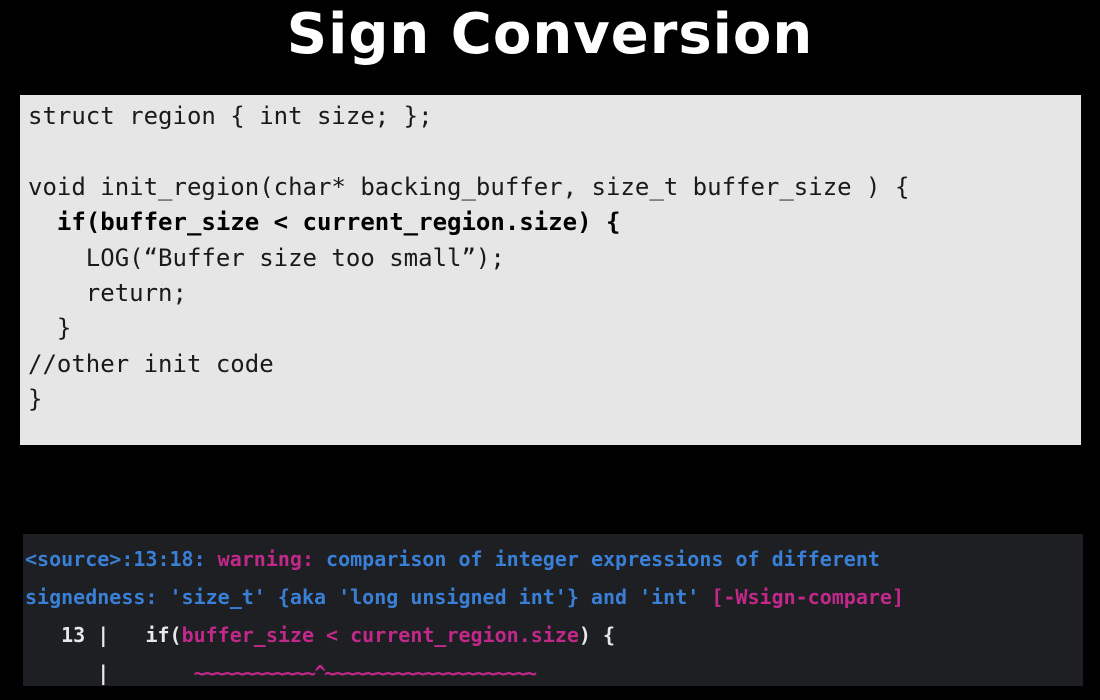 The height and width of the screenshot is (700, 1100). Describe the element at coordinates (163, 635) in the screenshot. I see `source-prefix: if(` at that location.